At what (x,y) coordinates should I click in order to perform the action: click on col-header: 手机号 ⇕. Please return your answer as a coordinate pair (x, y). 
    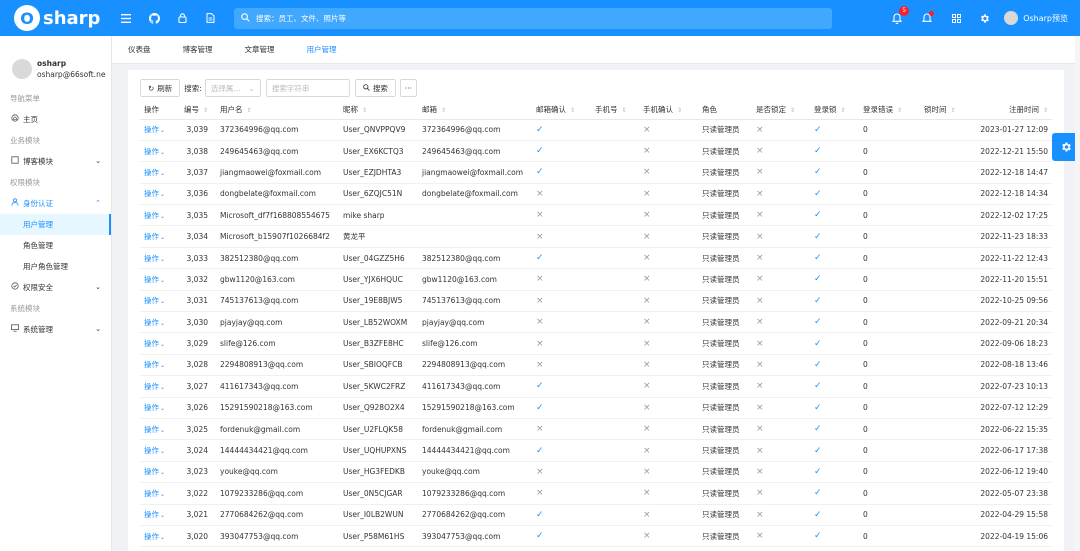
    Looking at the image, I should click on (615, 110).